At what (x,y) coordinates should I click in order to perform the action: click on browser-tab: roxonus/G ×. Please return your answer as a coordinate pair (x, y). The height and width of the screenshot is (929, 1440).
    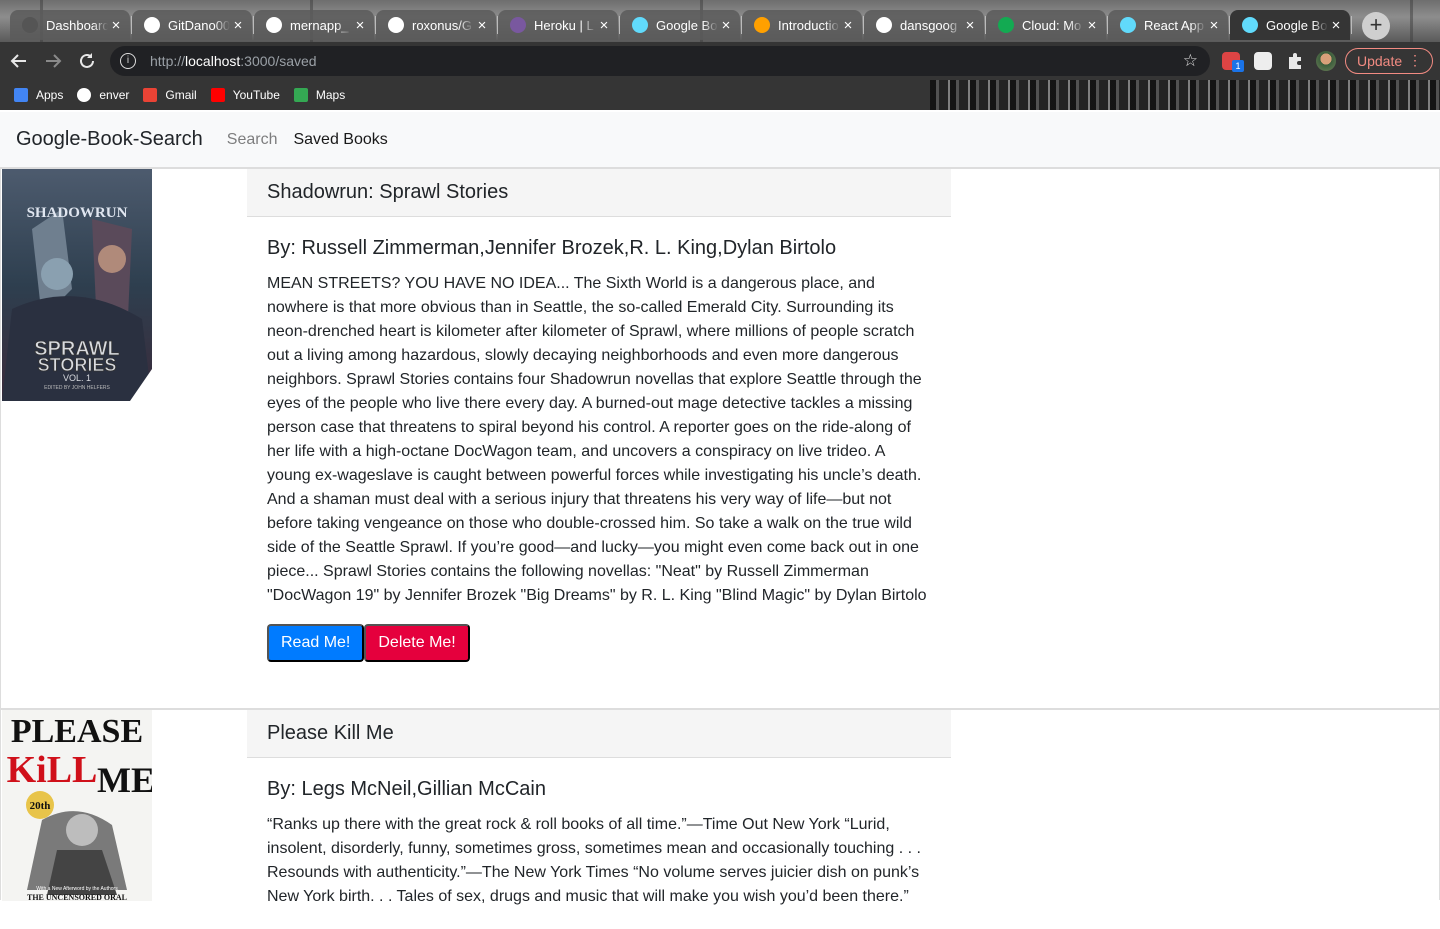
    Looking at the image, I should click on (437, 25).